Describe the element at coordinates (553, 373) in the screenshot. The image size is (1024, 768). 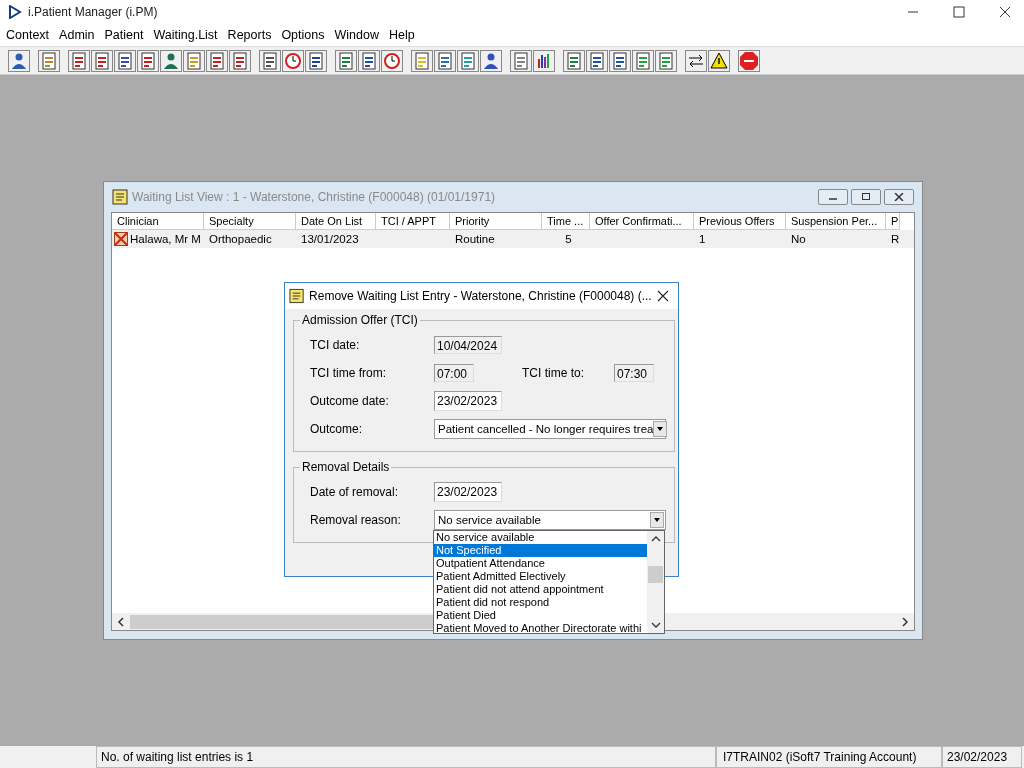
I see `field-label: TCI time to:` at that location.